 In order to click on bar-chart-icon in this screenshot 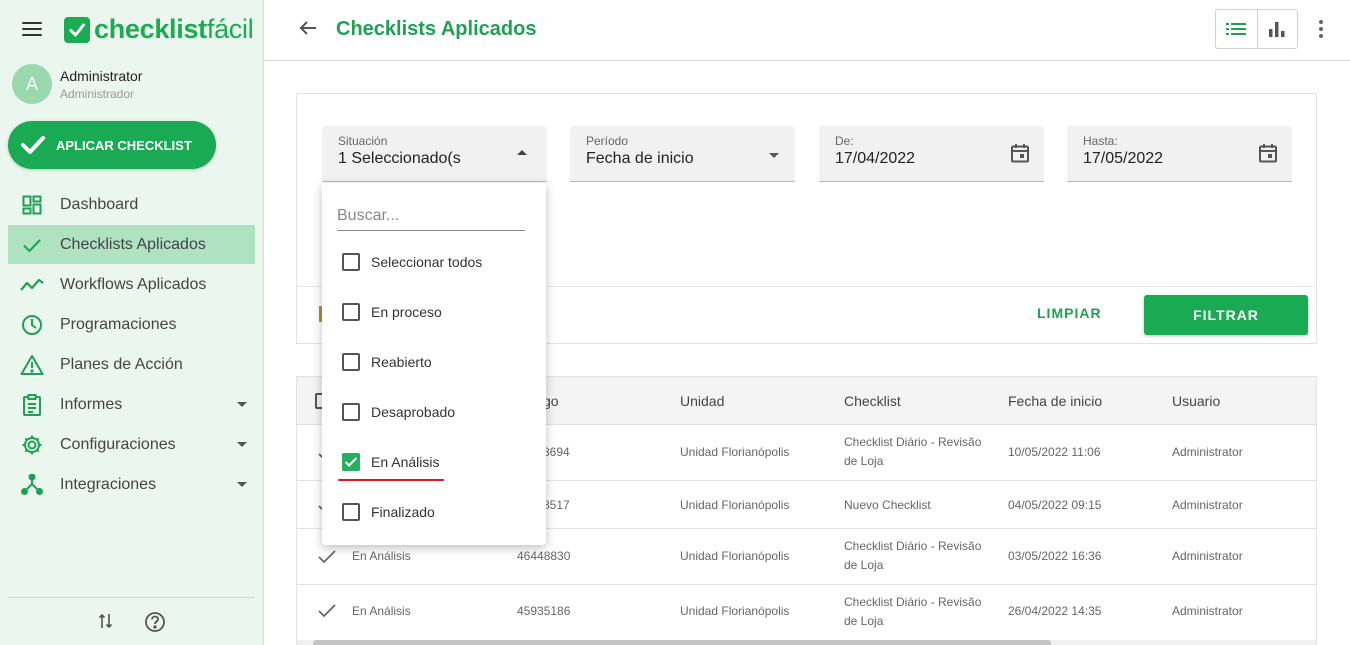, I will do `click(1277, 29)`.